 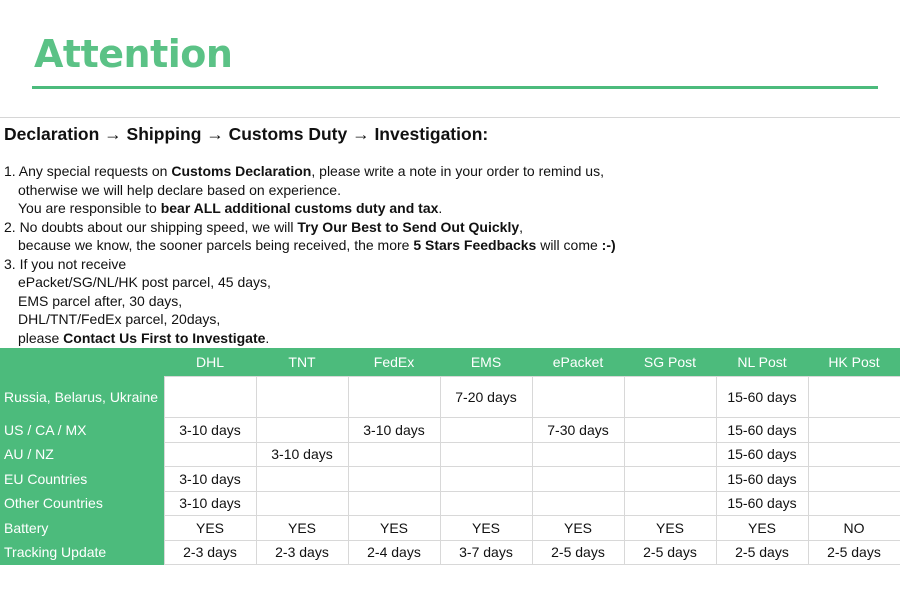 I want to click on policy-text: EMS parcel after, 30 days,, so click(x=100, y=300).